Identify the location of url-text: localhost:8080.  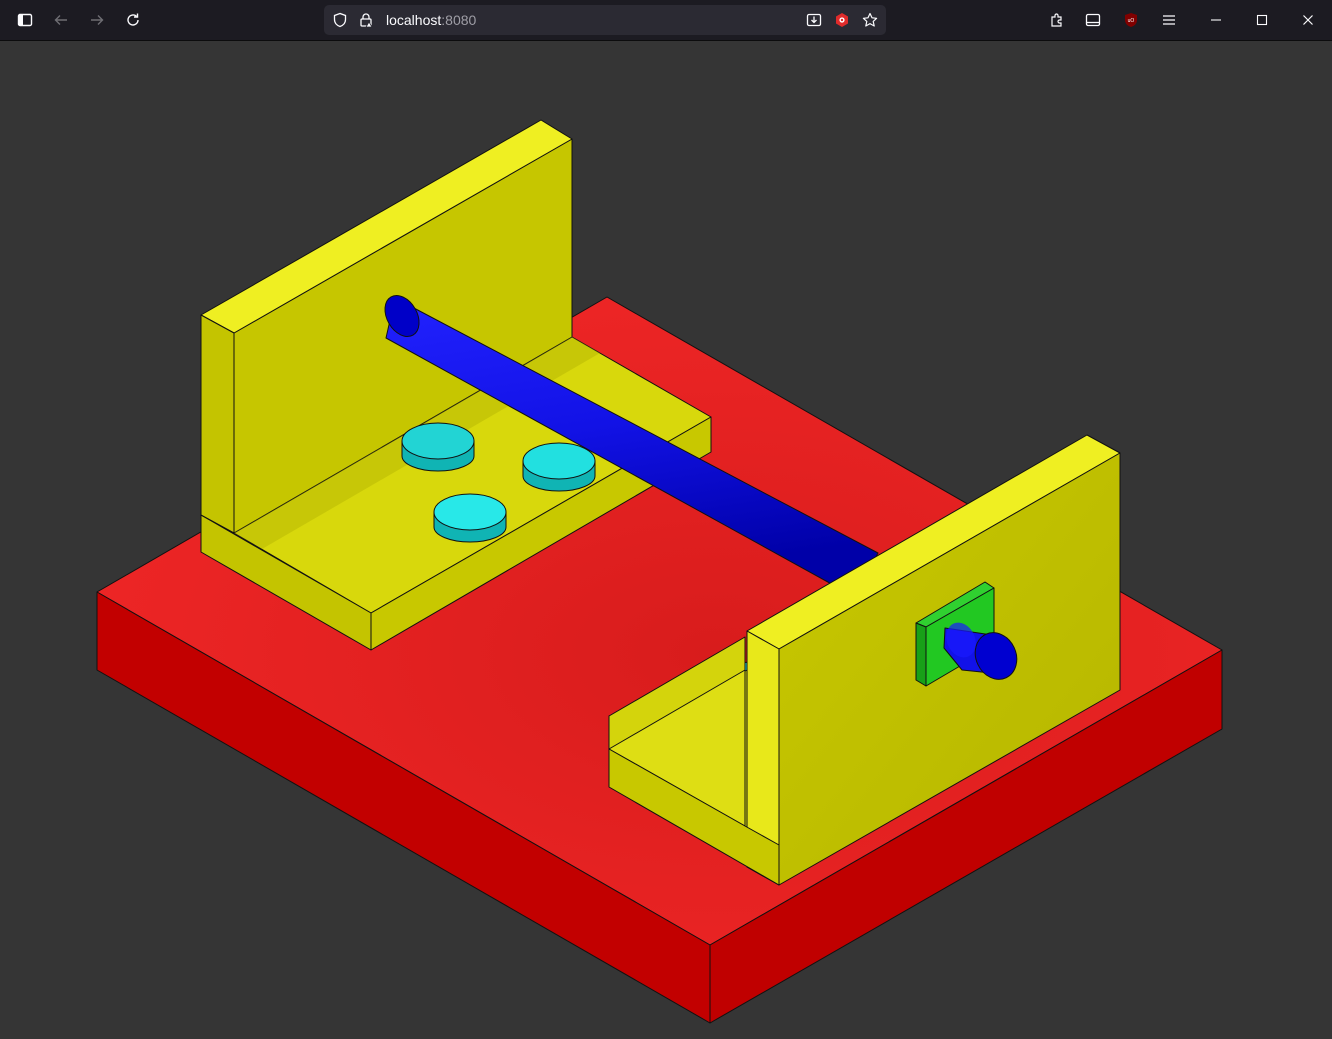
(431, 20).